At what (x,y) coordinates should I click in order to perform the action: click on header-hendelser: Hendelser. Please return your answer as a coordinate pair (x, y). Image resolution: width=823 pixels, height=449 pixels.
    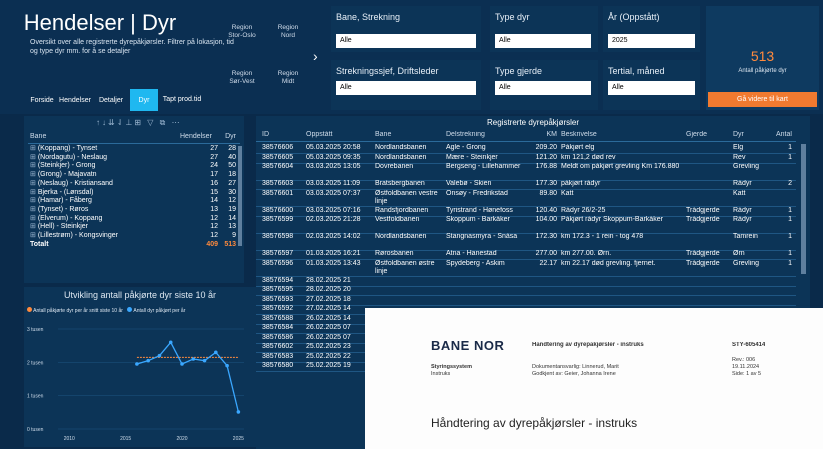
    Looking at the image, I should click on (200, 137).